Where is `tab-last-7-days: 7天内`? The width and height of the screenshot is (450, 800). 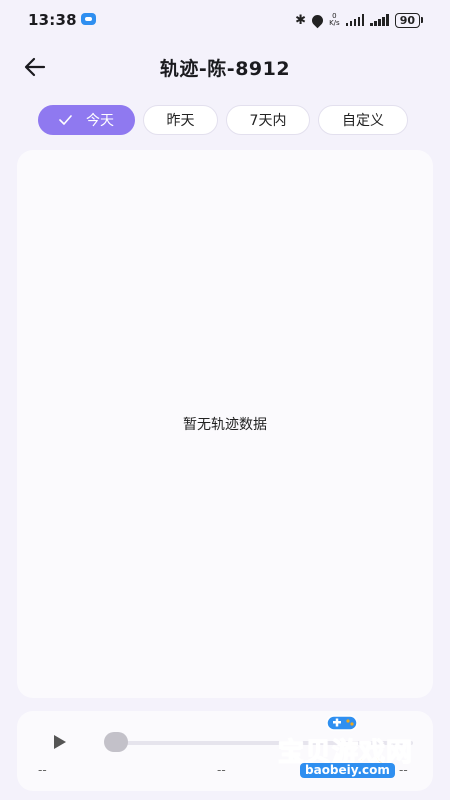 tab-last-7-days: 7天内 is located at coordinates (268, 120).